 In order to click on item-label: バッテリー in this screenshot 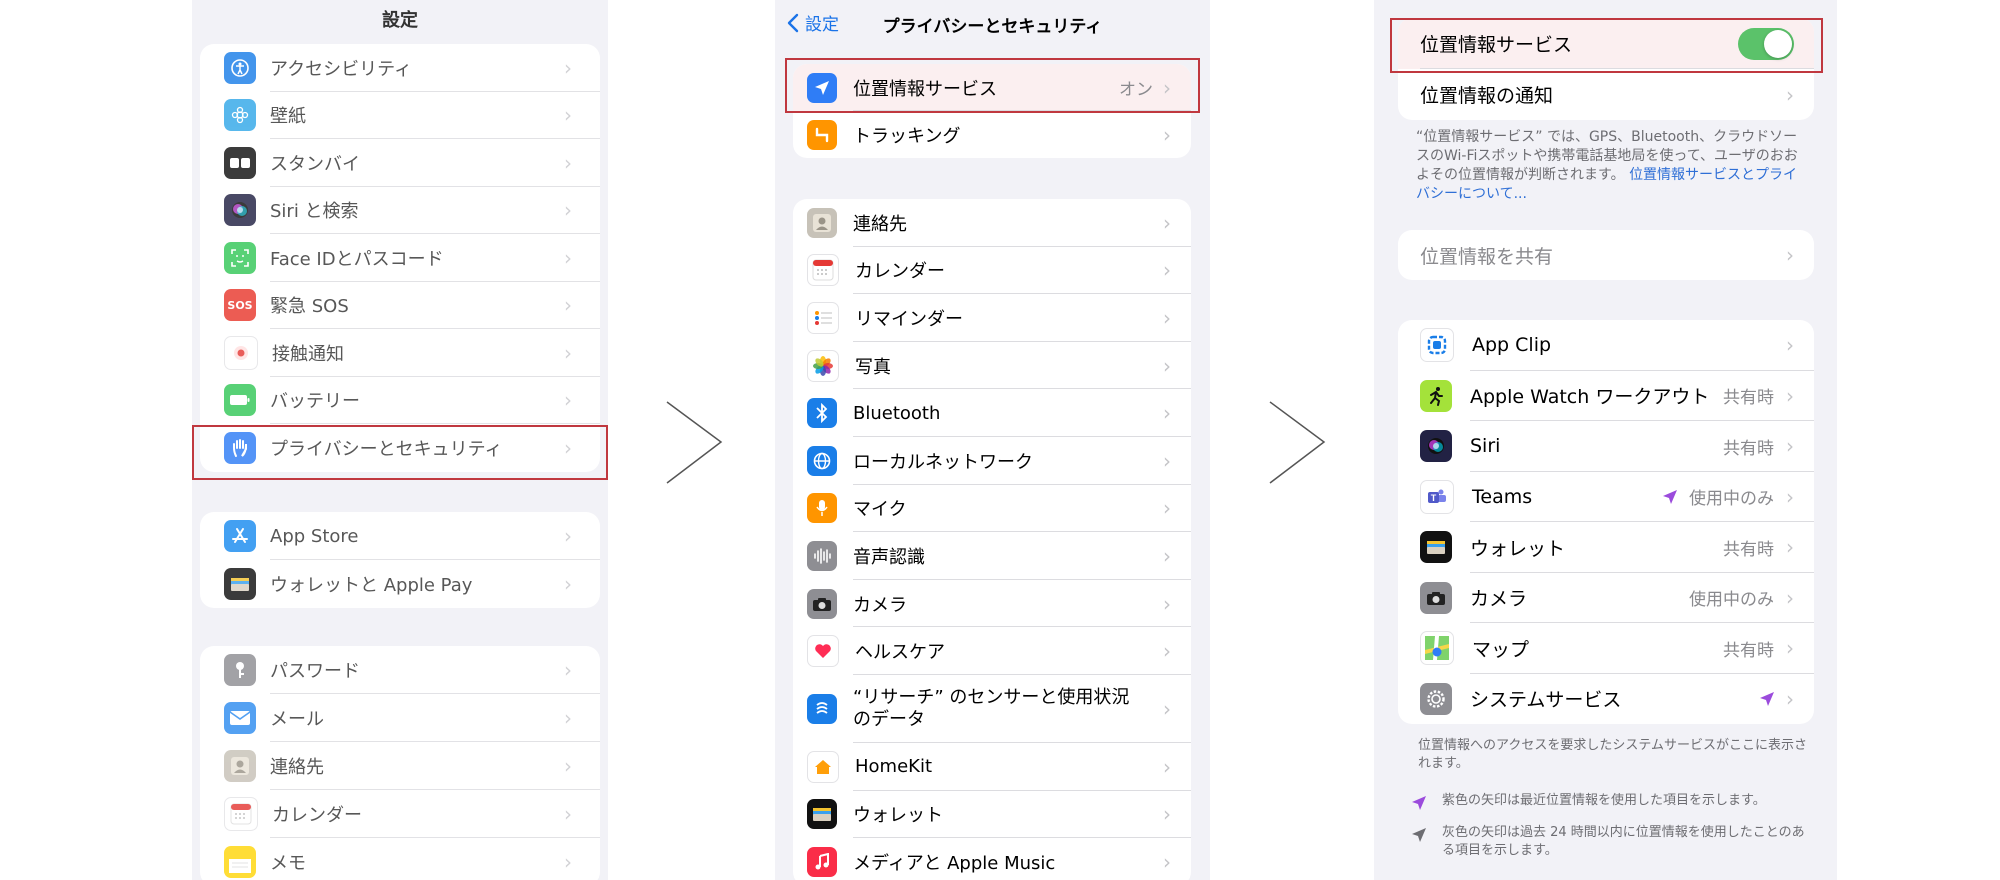, I will do `click(315, 402)`.